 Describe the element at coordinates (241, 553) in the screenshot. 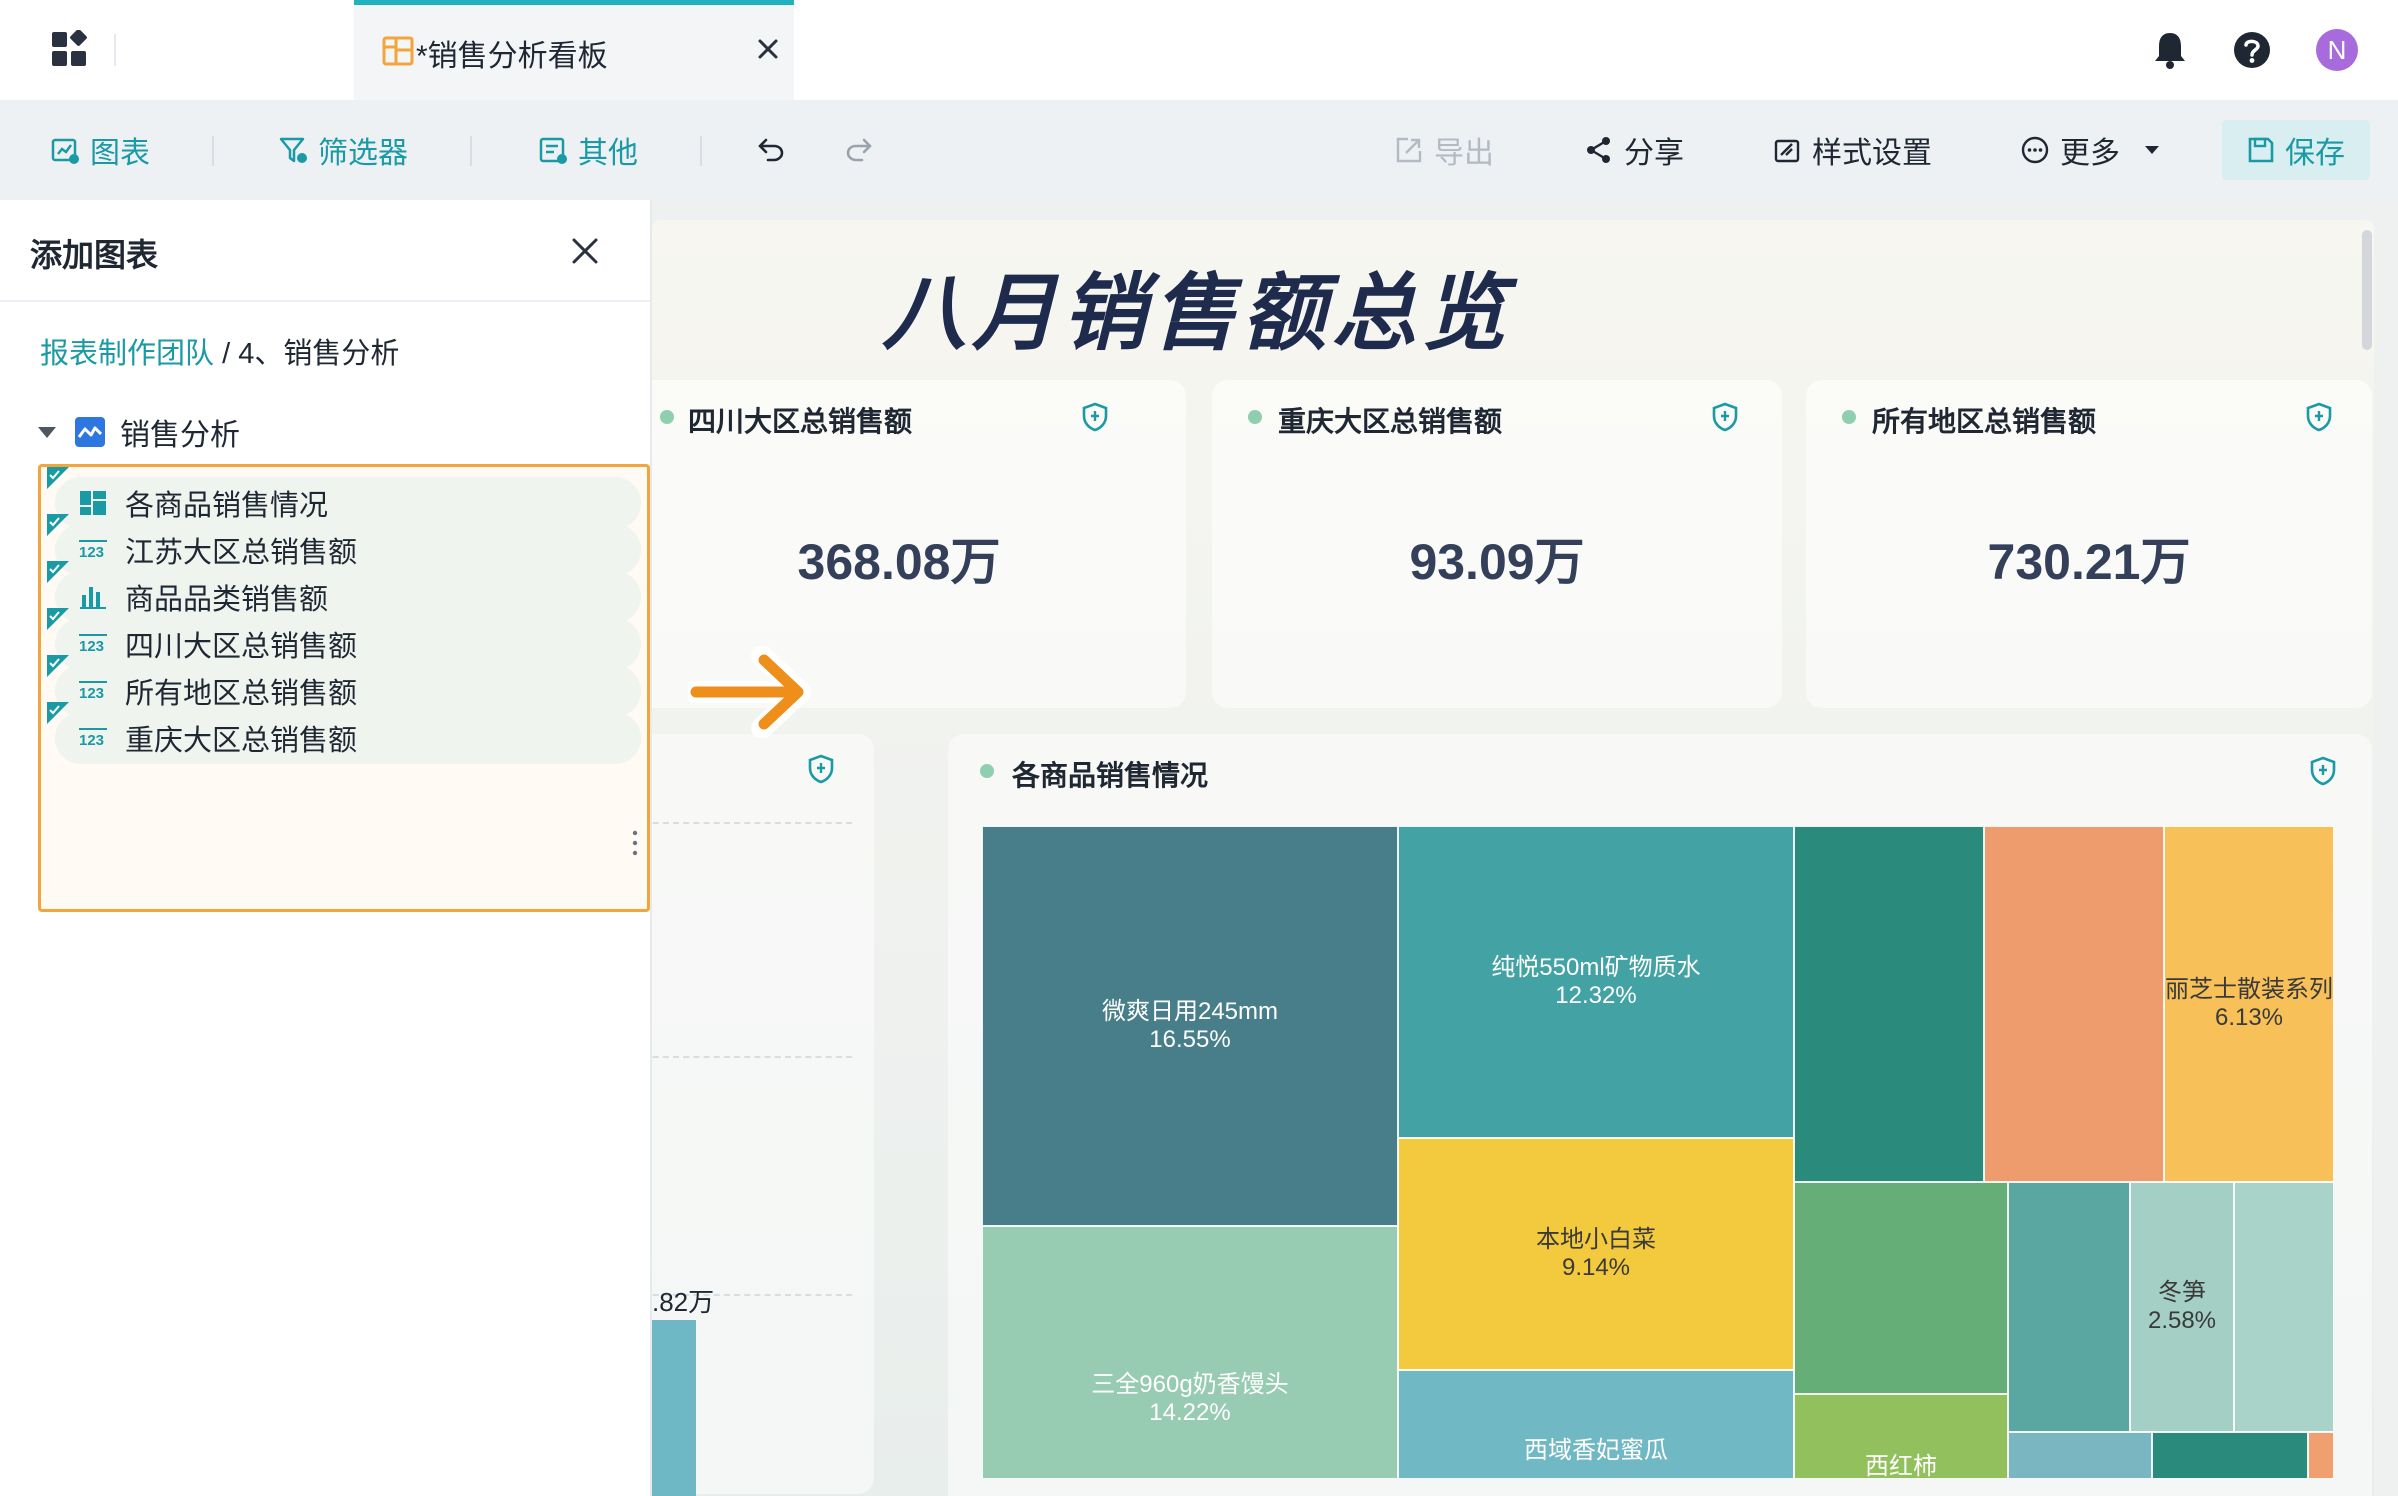

I see `chart-item-label: 江苏大区总销售额` at that location.